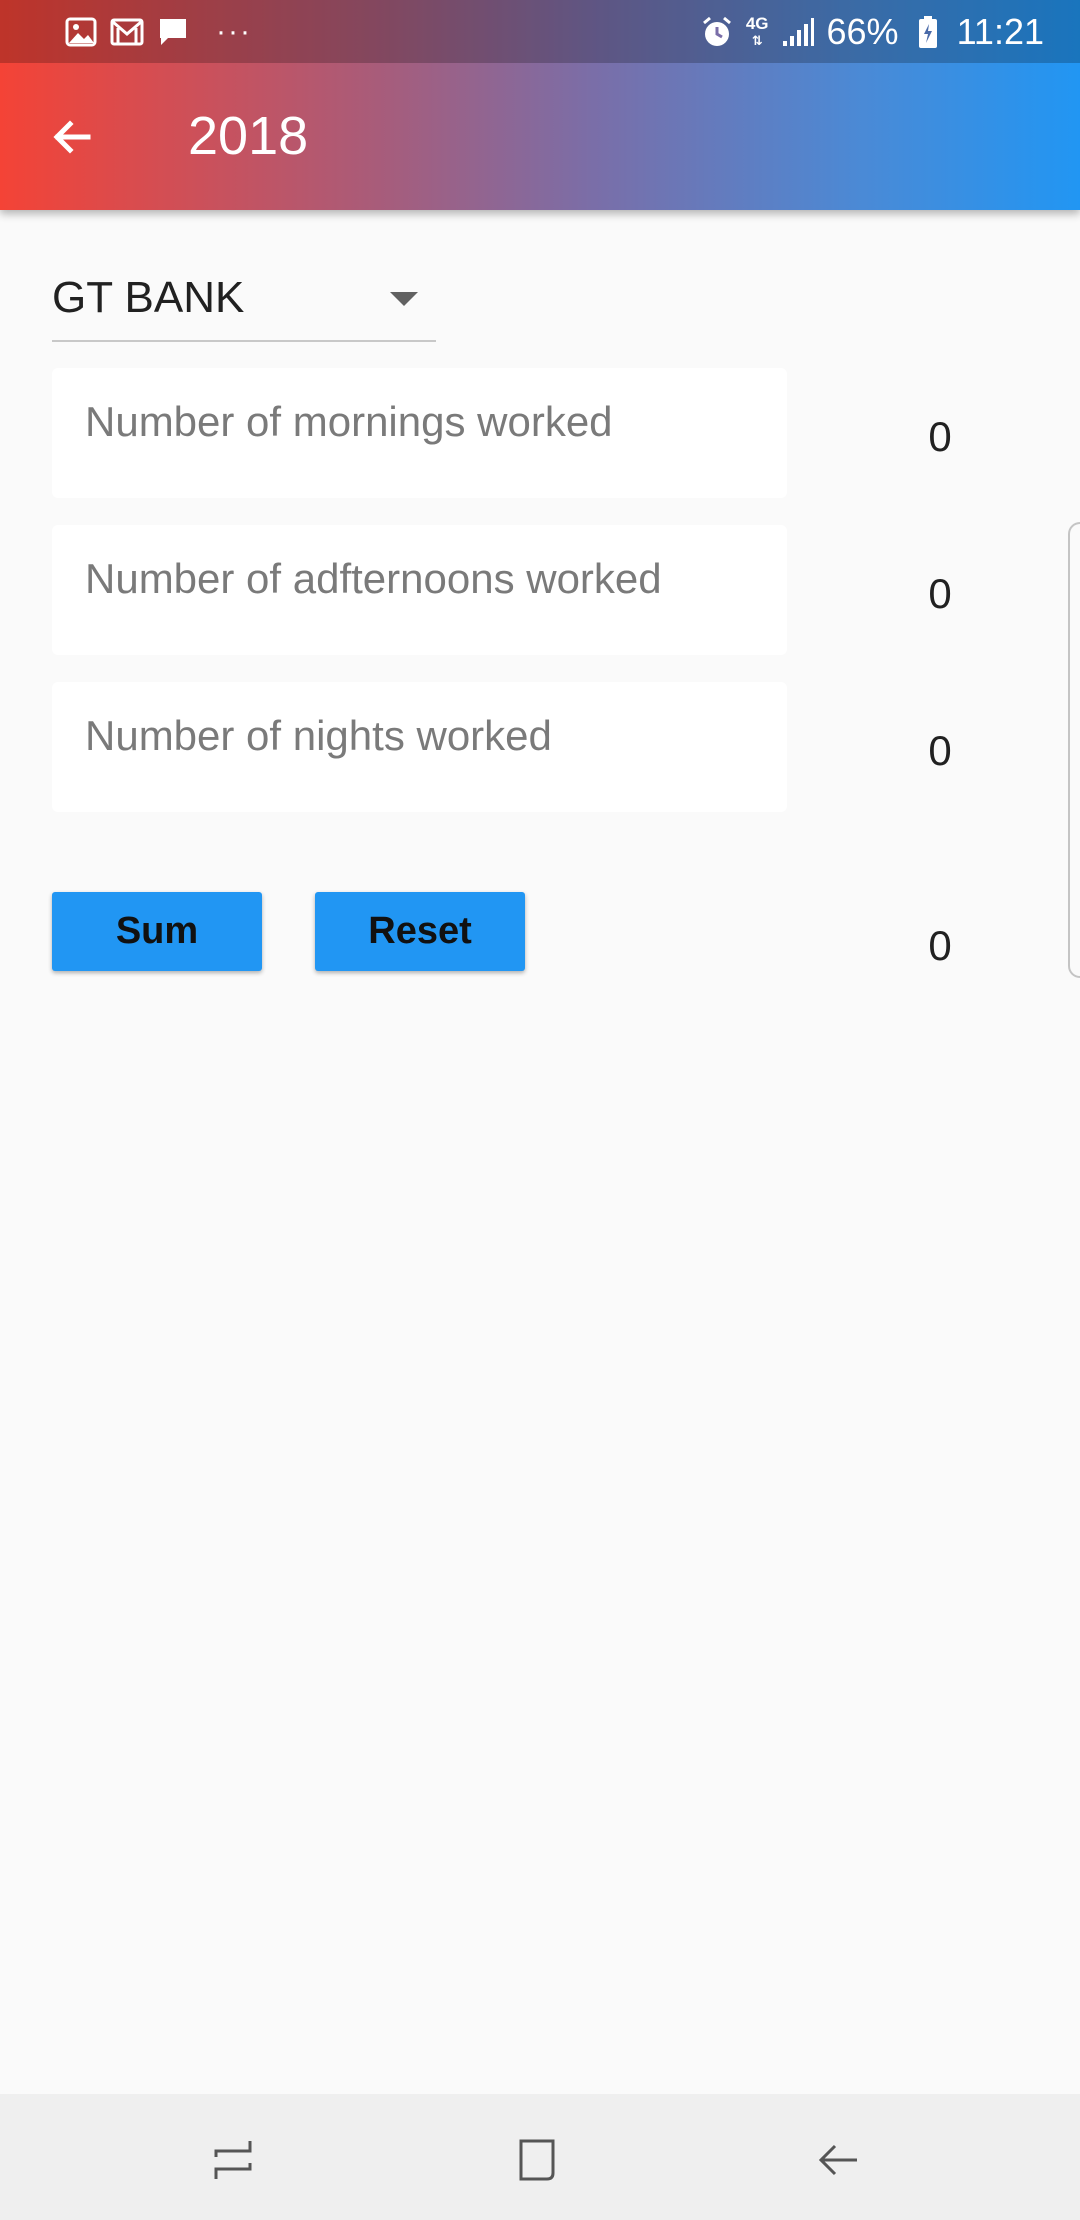 The image size is (1080, 2220). What do you see at coordinates (157, 931) in the screenshot?
I see `sum-button: Sum` at bounding box center [157, 931].